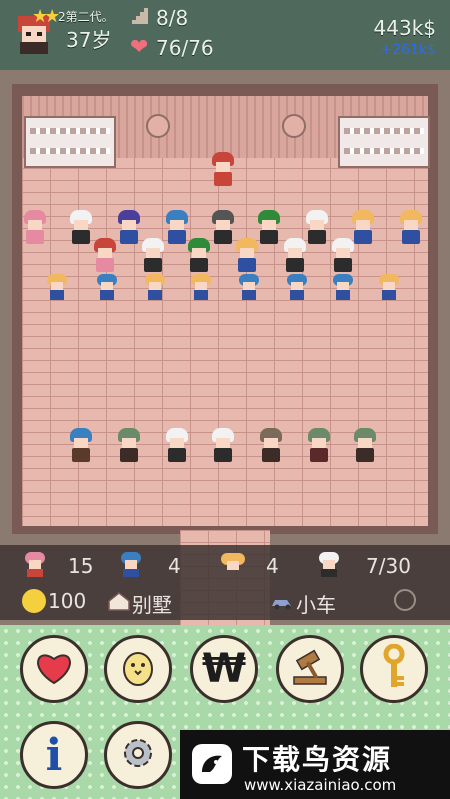  What do you see at coordinates (329, 566) in the screenshot?
I see `servant-icon` at bounding box center [329, 566].